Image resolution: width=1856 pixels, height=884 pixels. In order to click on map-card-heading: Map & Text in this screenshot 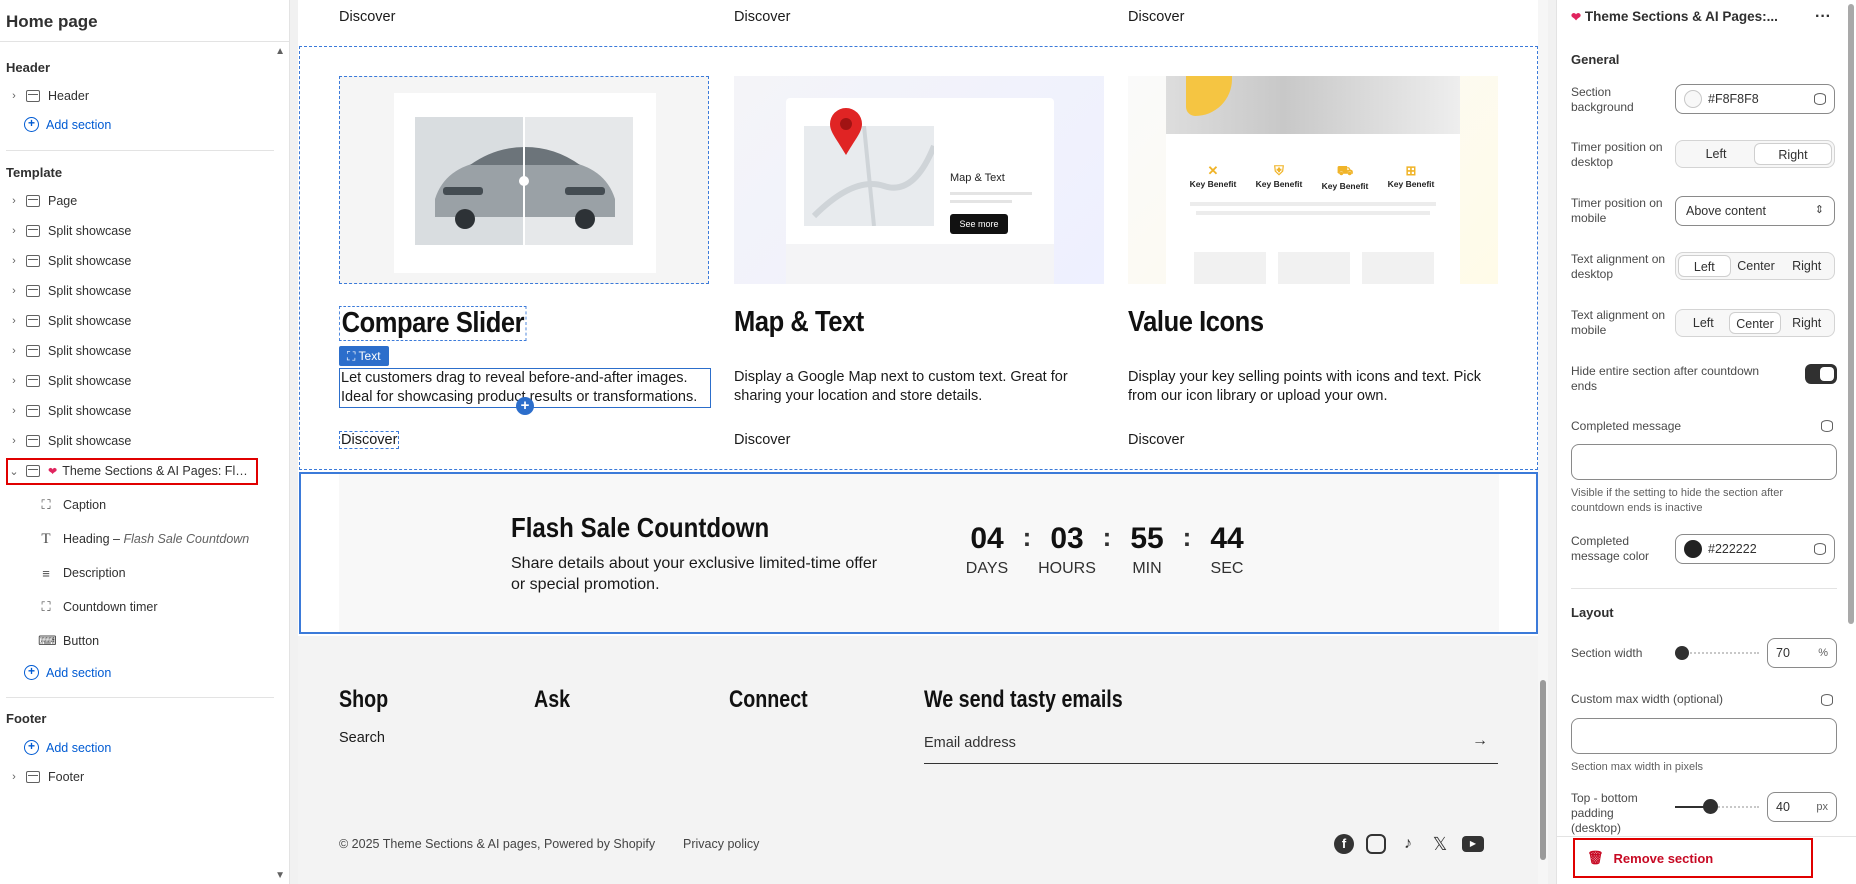, I will do `click(977, 178)`.